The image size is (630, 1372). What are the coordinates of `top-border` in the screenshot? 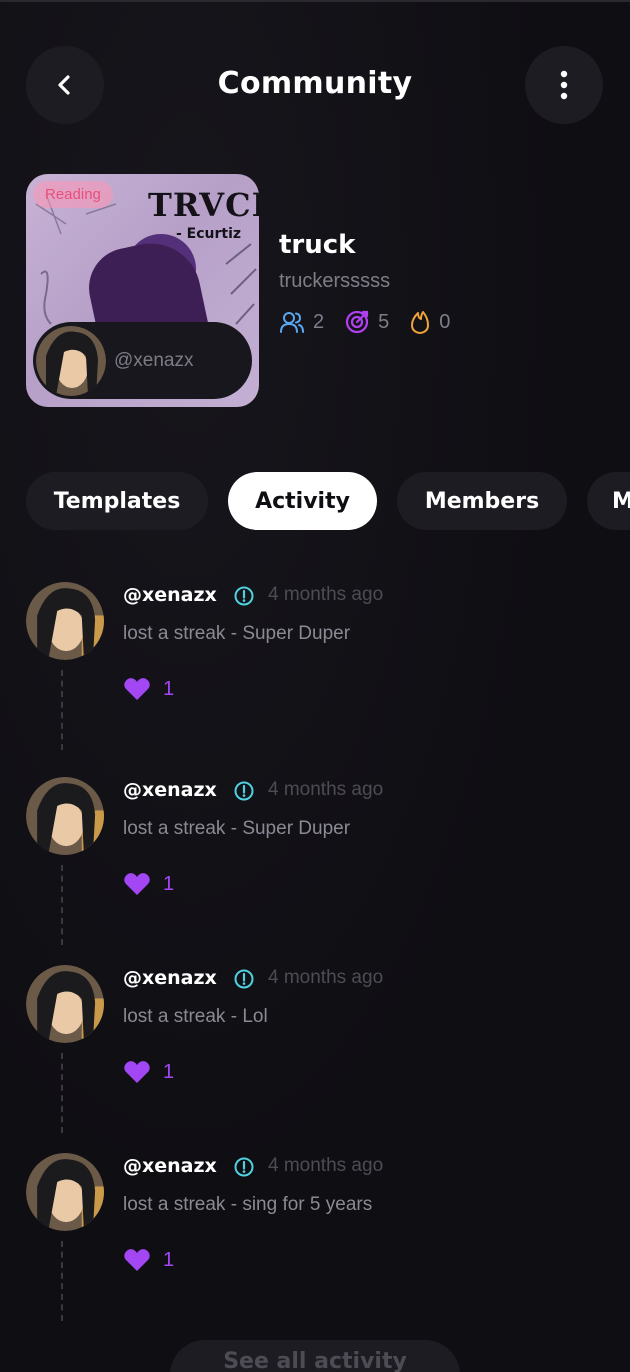 It's located at (315, 1).